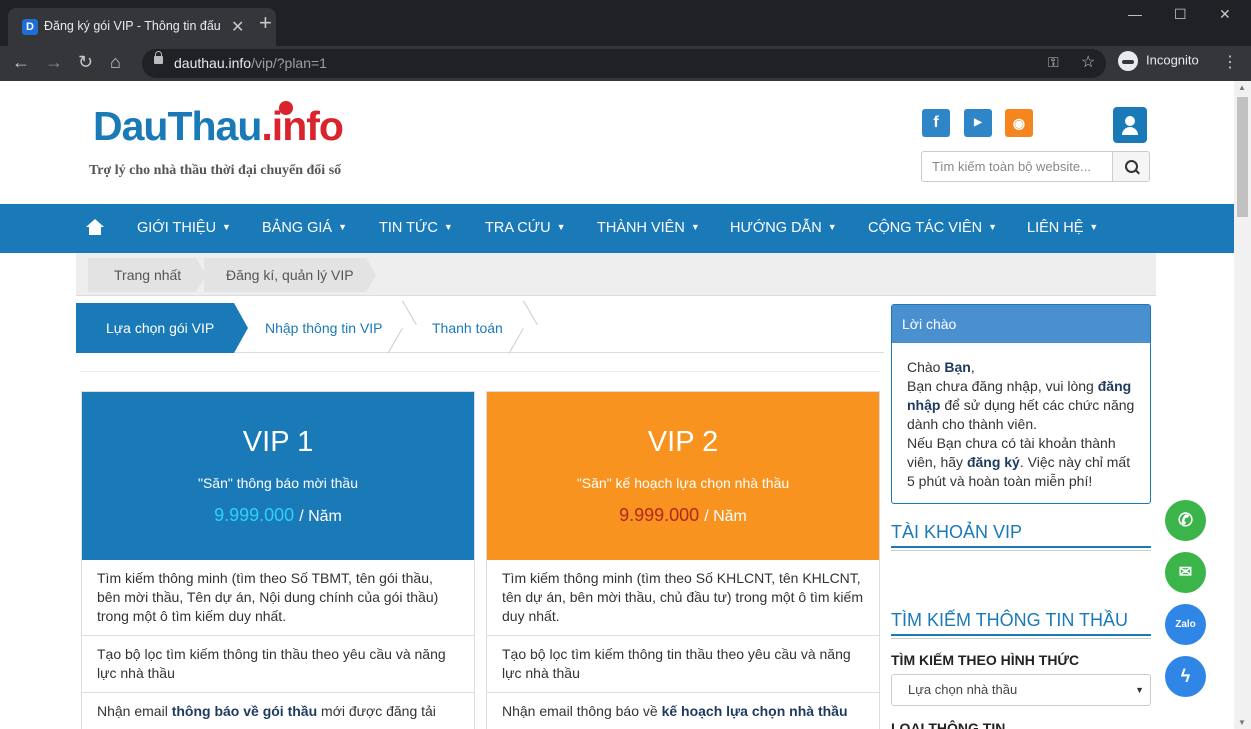 The image size is (1251, 729). What do you see at coordinates (948, 724) in the screenshot?
I see `info-type-label: LOẠI THÔNG TIN` at bounding box center [948, 724].